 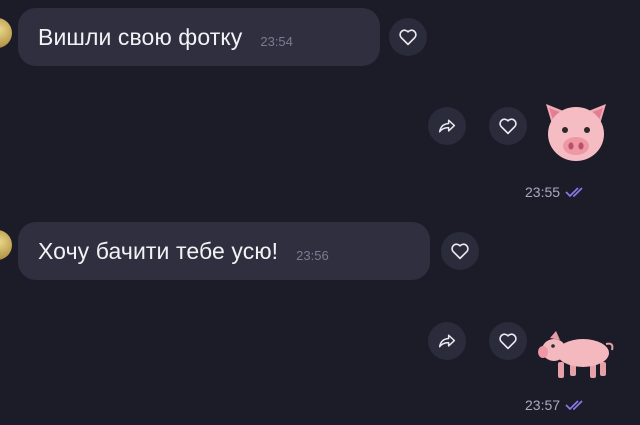 I want to click on sticker-time: 23:57, so click(x=543, y=405).